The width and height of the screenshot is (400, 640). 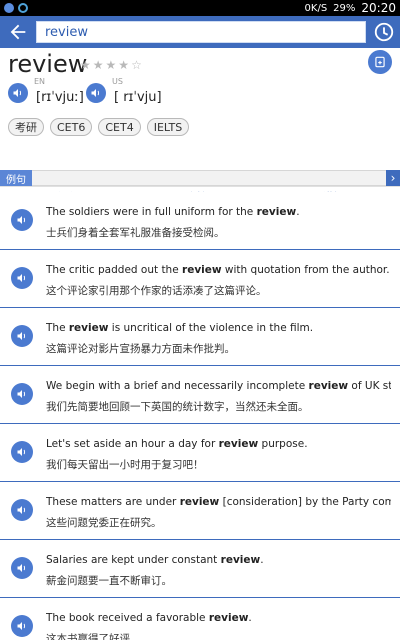 I want to click on example-en-pre: Salaries are kept under constant, so click(x=133, y=560).